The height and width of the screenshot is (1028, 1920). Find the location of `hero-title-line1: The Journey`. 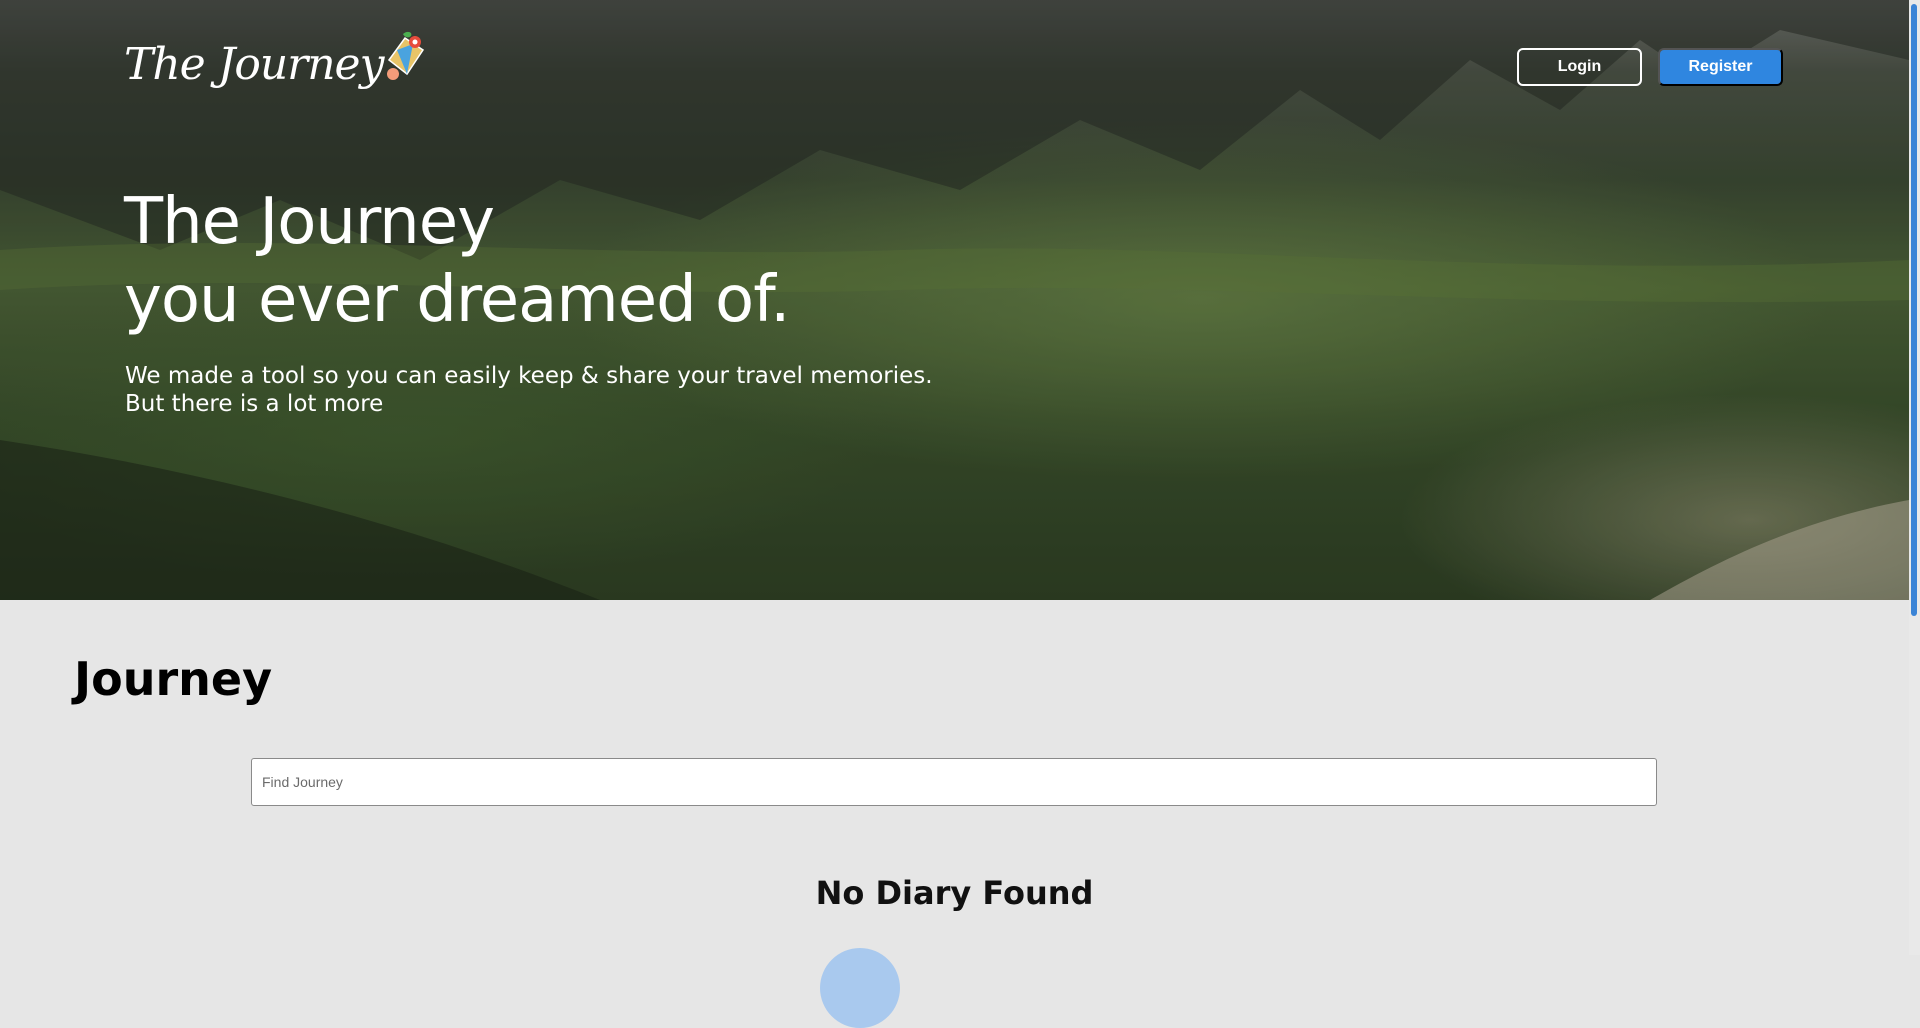

hero-title-line1: The Journey is located at coordinates (309, 222).